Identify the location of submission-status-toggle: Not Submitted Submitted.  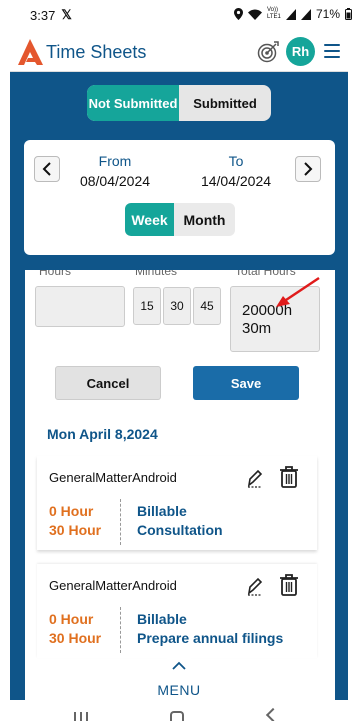
(179, 103).